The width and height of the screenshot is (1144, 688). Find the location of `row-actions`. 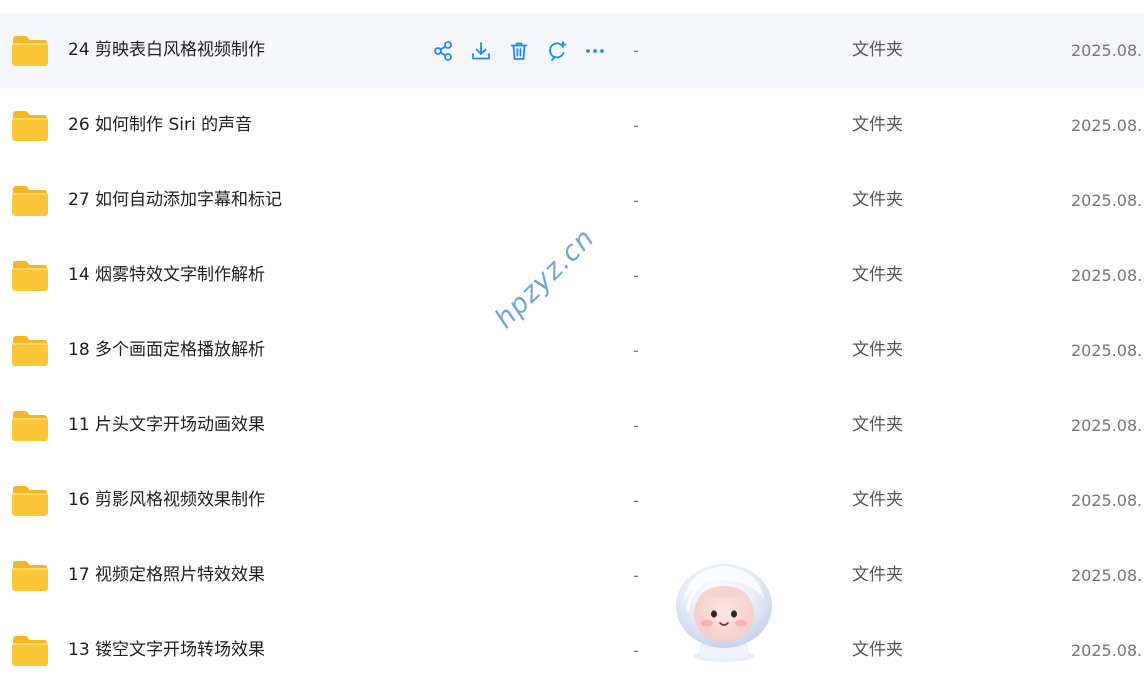

row-actions is located at coordinates (519, 51).